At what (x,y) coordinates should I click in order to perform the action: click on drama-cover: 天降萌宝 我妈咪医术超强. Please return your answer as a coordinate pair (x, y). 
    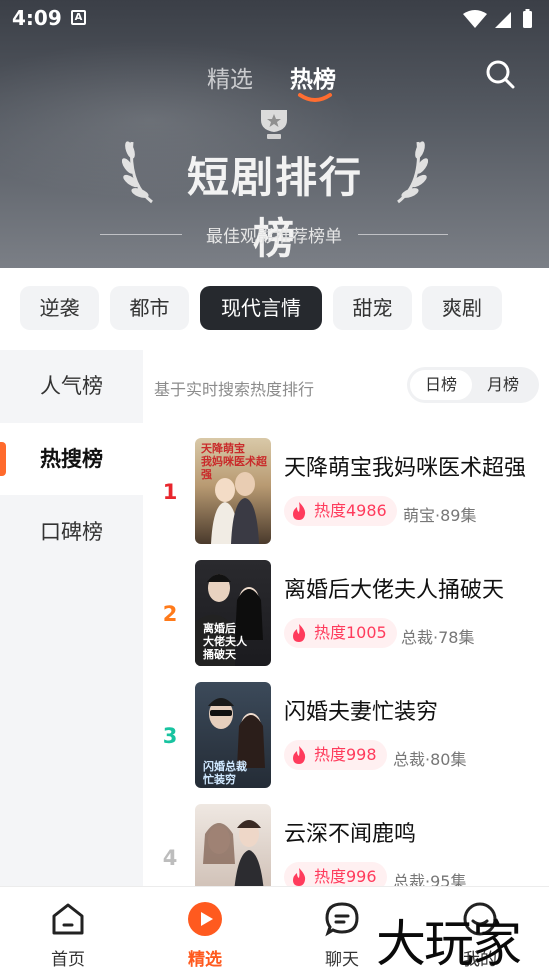
    Looking at the image, I should click on (233, 491).